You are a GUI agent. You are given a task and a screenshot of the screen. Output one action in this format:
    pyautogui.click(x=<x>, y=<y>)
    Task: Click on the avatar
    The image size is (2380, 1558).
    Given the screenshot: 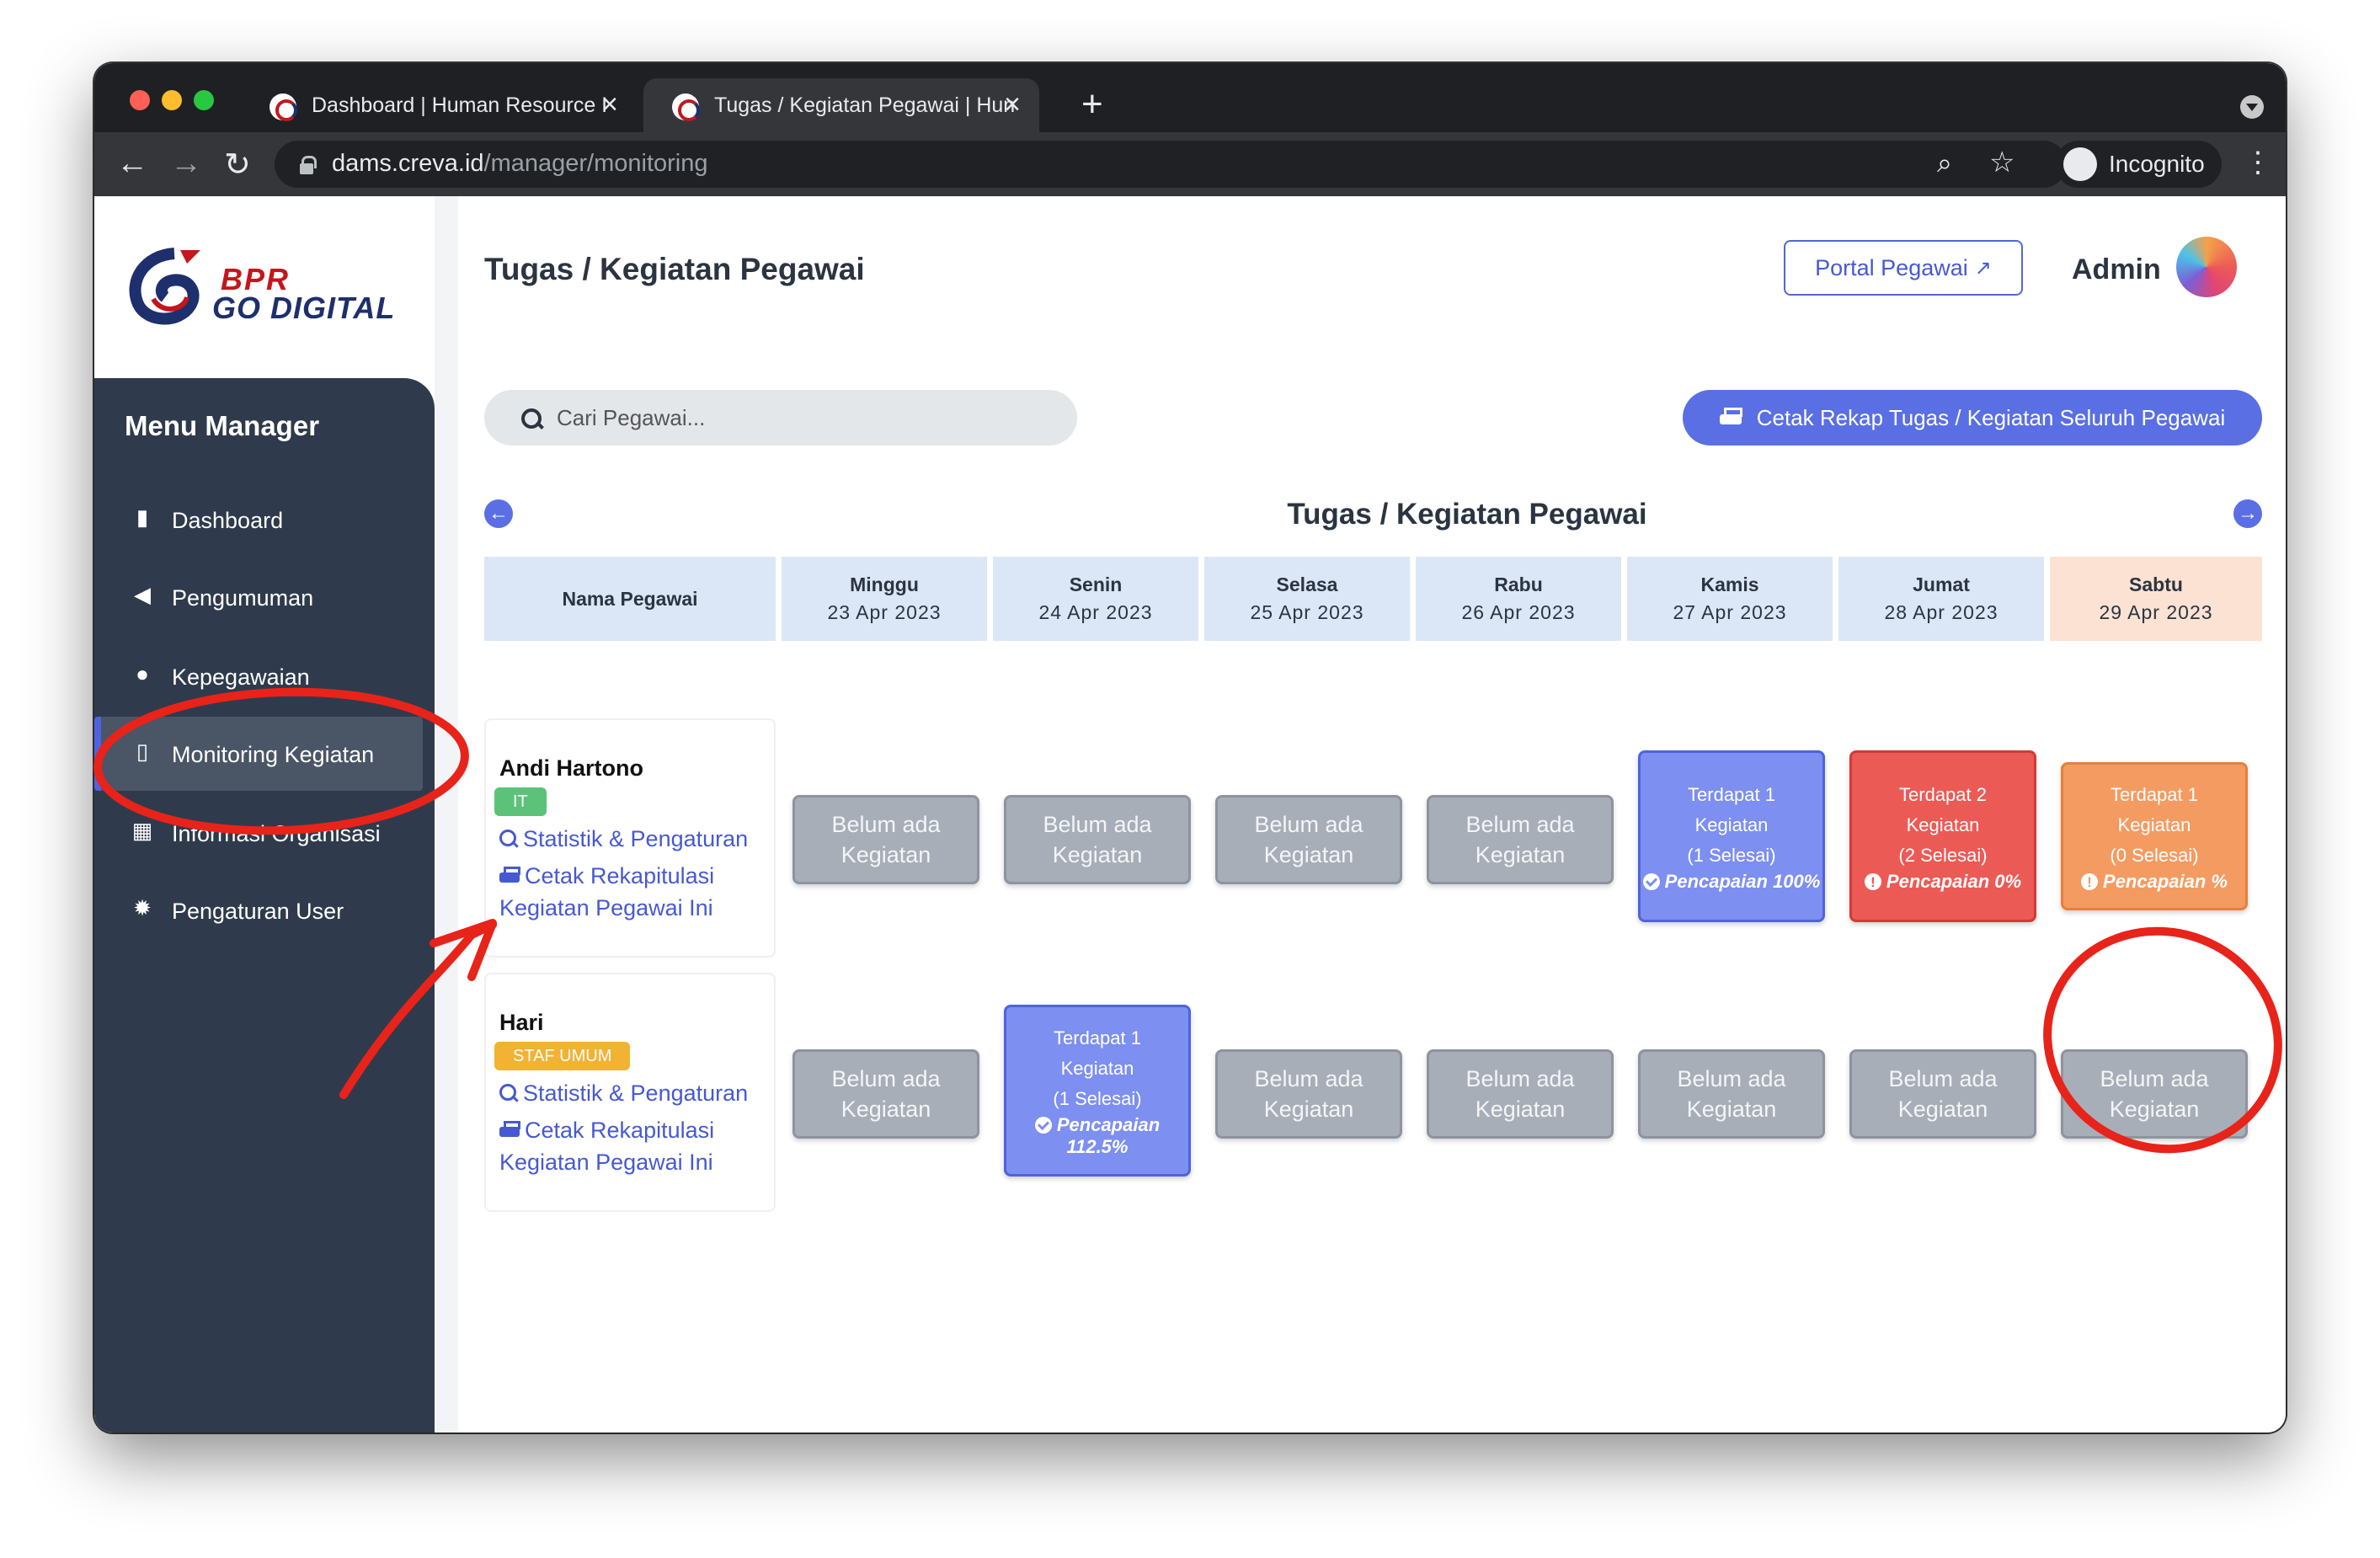 What is the action you would take?
    pyautogui.click(x=2206, y=267)
    